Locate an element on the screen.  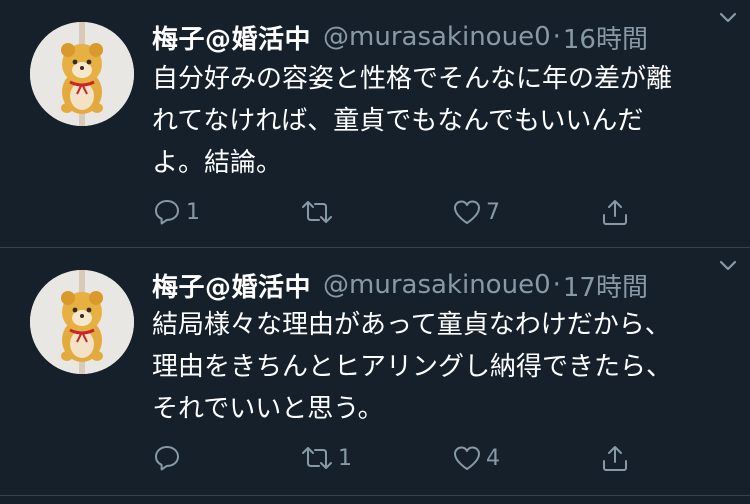
like-button: 7 is located at coordinates (476, 212).